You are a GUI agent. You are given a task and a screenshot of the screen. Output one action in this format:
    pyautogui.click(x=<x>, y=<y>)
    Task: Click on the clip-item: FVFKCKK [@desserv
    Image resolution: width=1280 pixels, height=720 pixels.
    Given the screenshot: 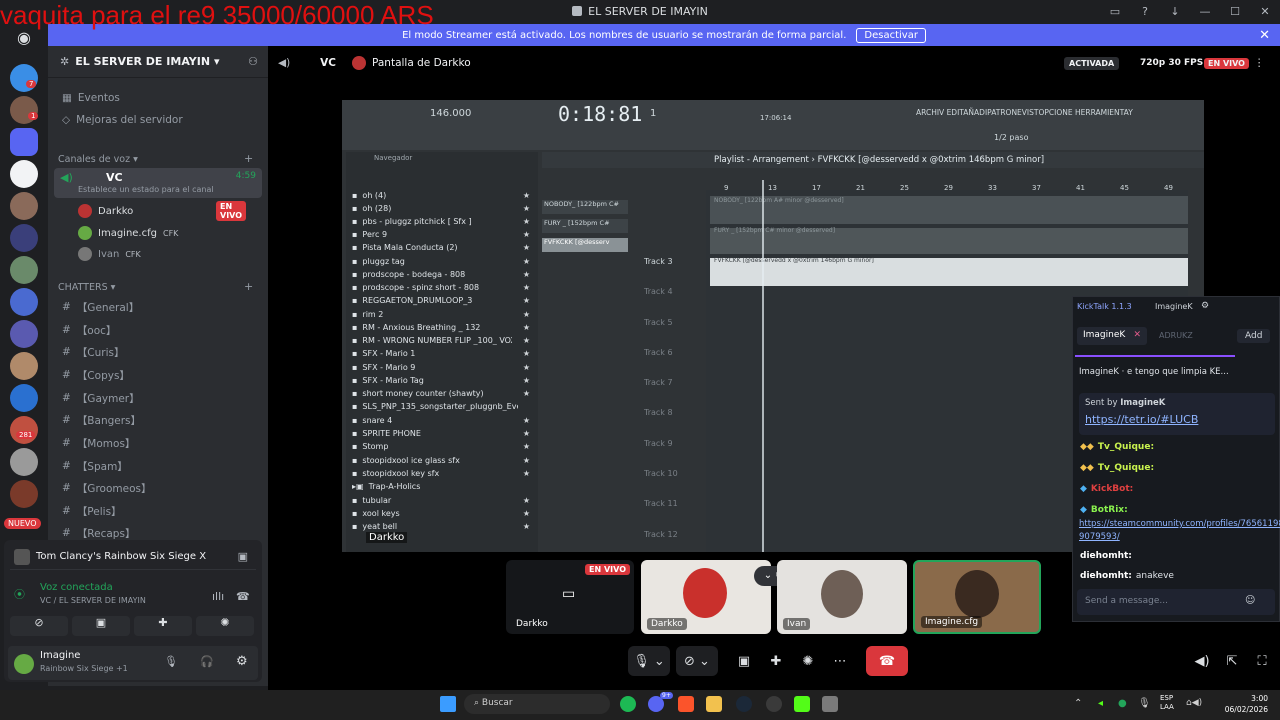 What is the action you would take?
    pyautogui.click(x=585, y=245)
    